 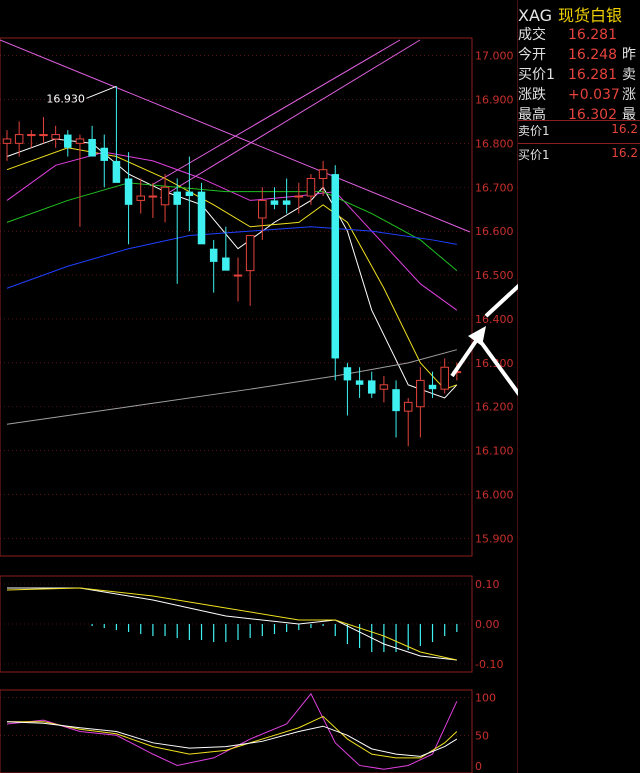 I want to click on quote-value: 16.248, so click(x=592, y=55).